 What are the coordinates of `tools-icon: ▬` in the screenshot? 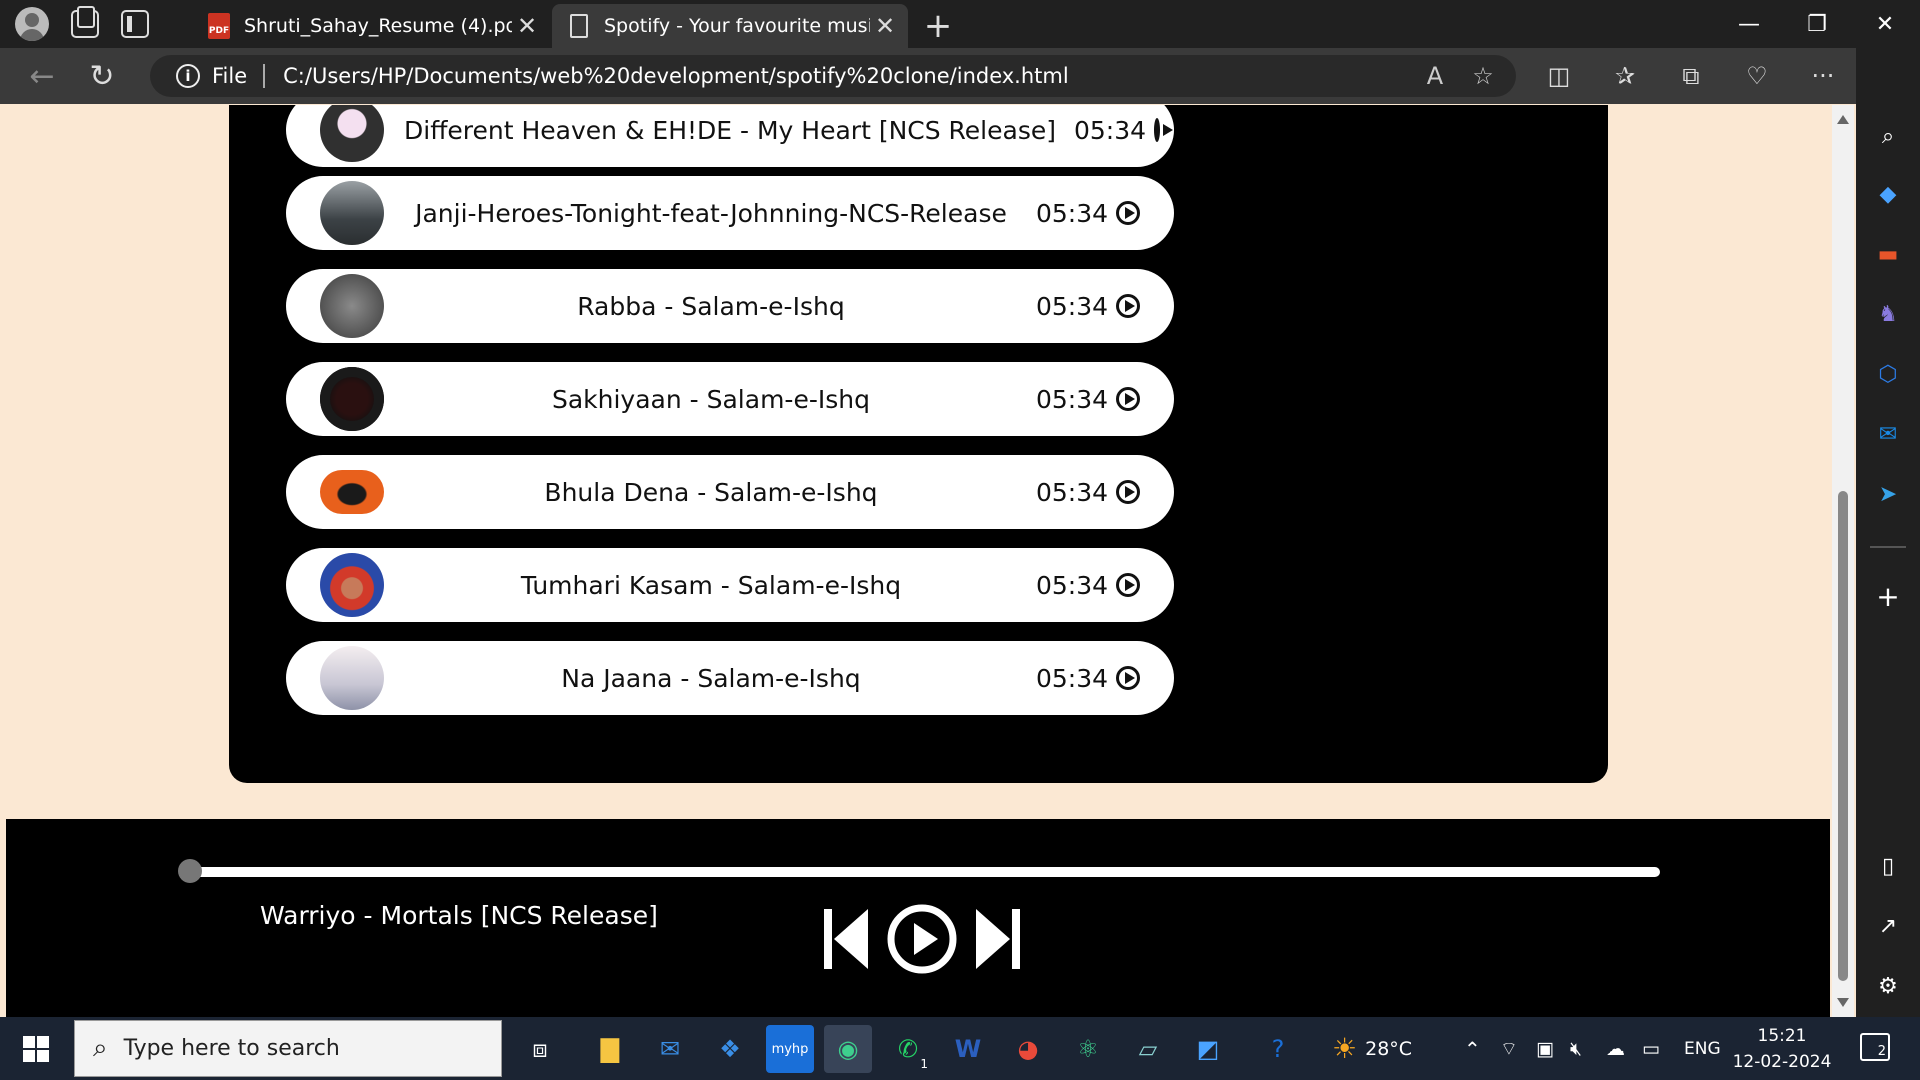 It's located at (1888, 254).